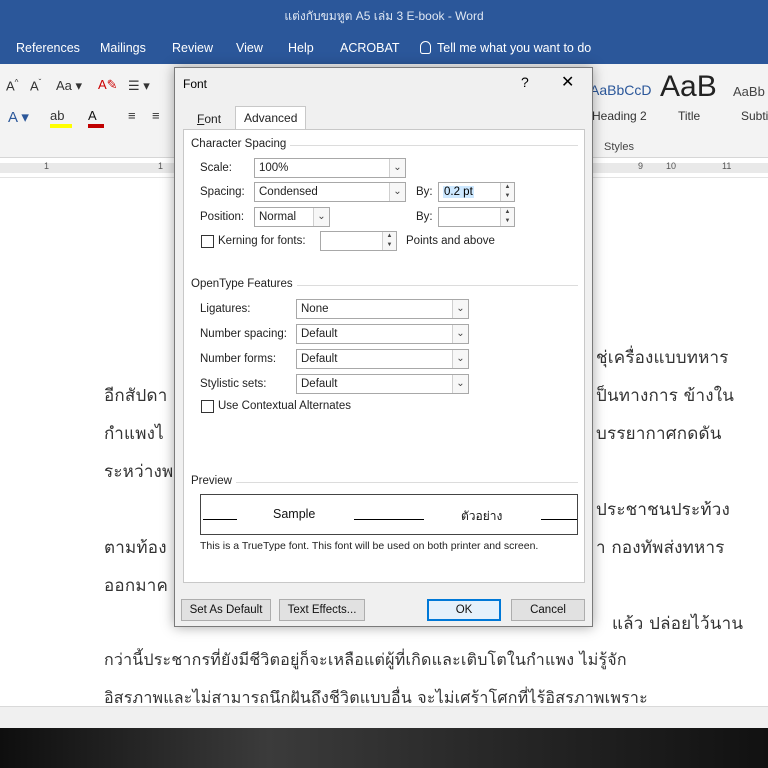 The width and height of the screenshot is (768, 768). What do you see at coordinates (482, 516) in the screenshot?
I see `preview-sample-thai: ตัวอย่าง` at bounding box center [482, 516].